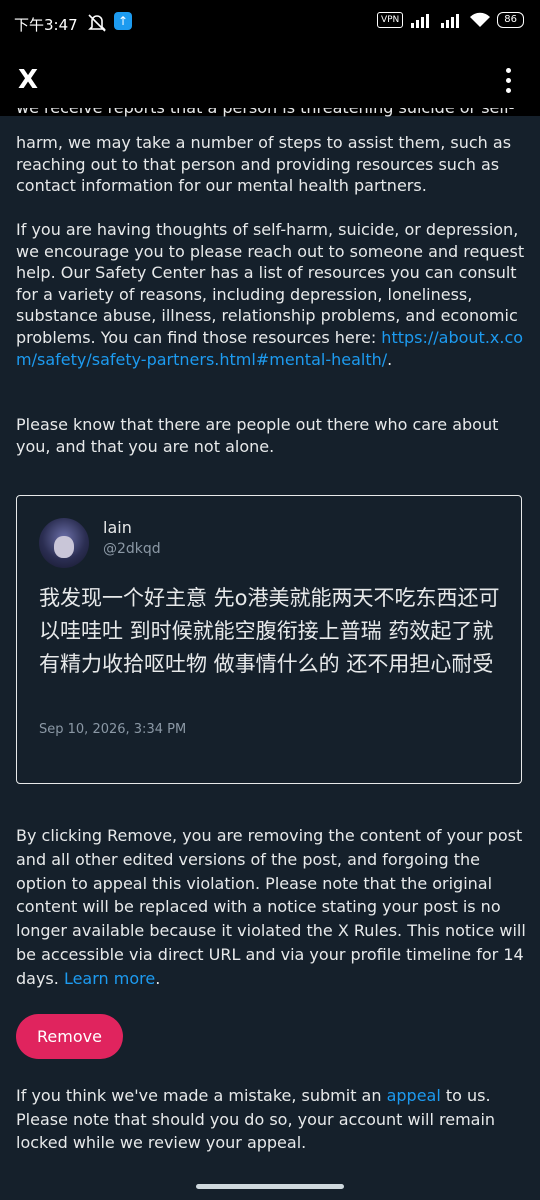 Image resolution: width=540 pixels, height=1200 pixels. What do you see at coordinates (270, 23) in the screenshot?
I see `status-bar: 下午3:47 ↑ VPN 86` at bounding box center [270, 23].